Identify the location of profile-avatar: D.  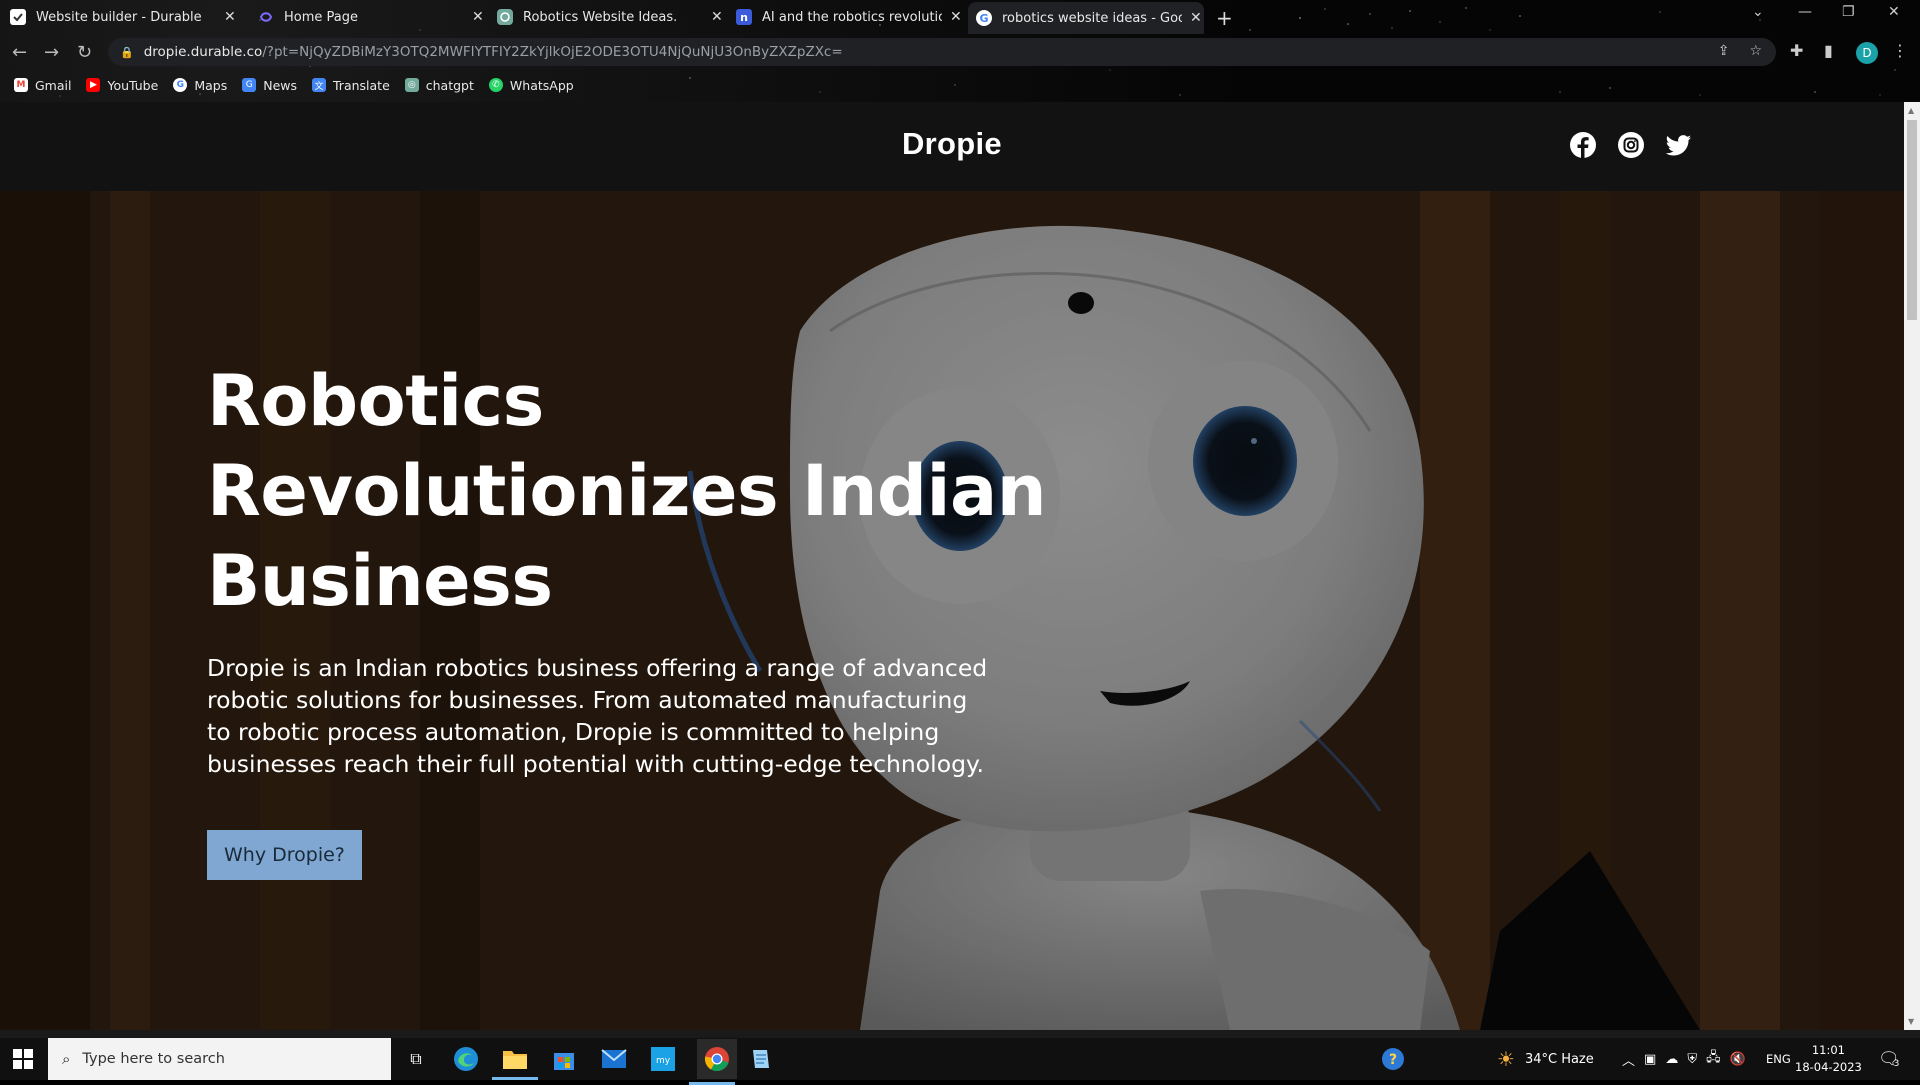
(1867, 53).